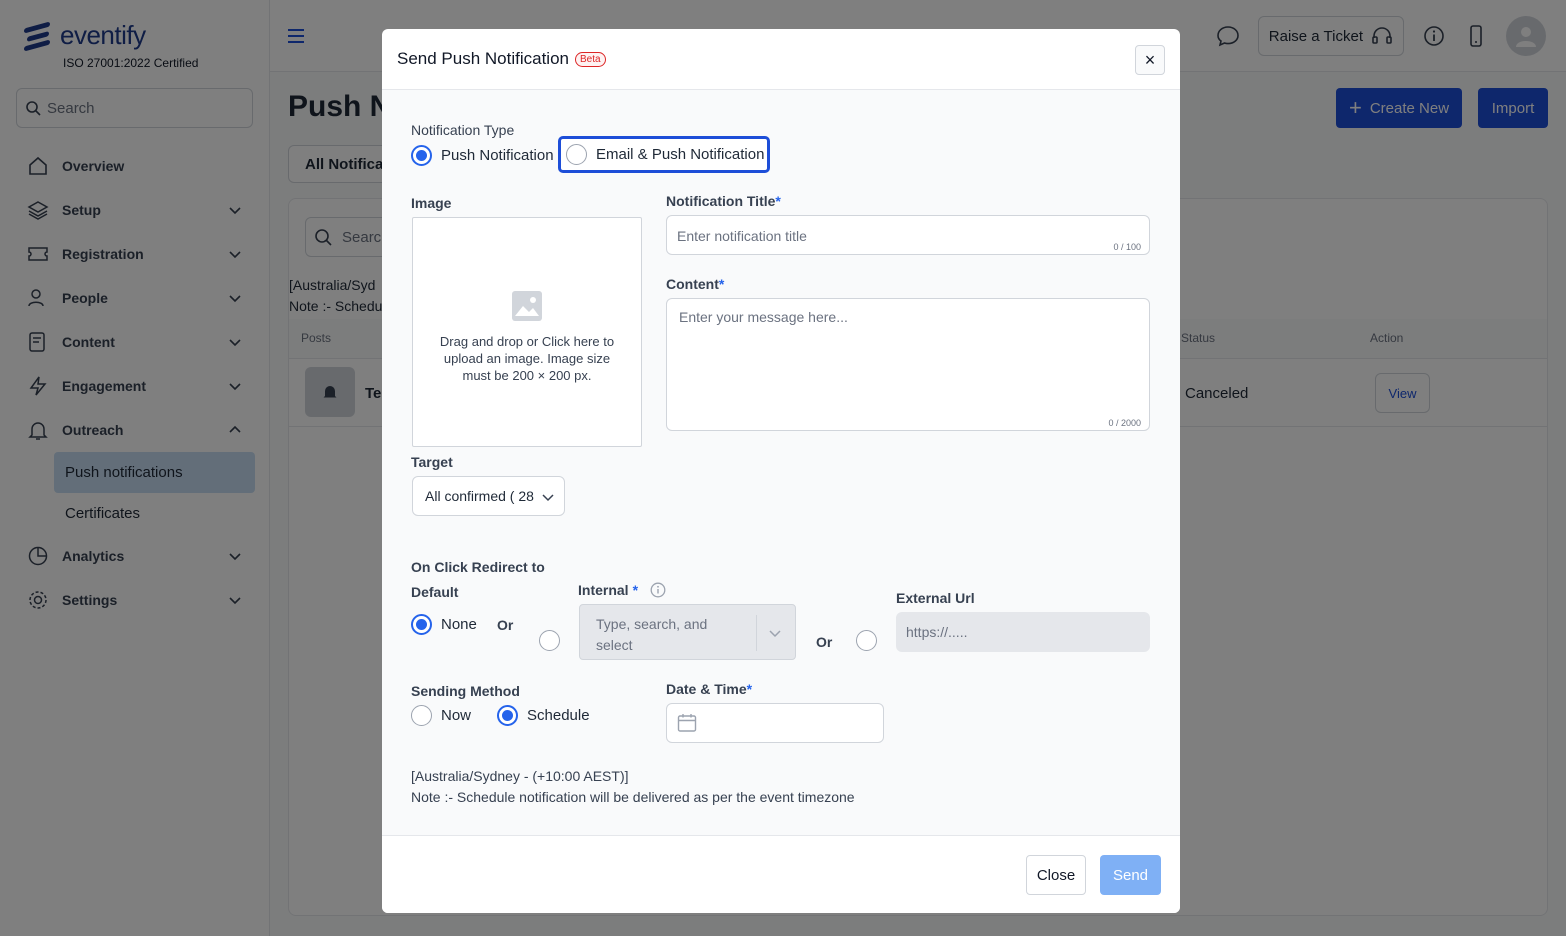 The image size is (1566, 936). Describe the element at coordinates (781, 874) in the screenshot. I see `modal-footer: Close Send` at that location.